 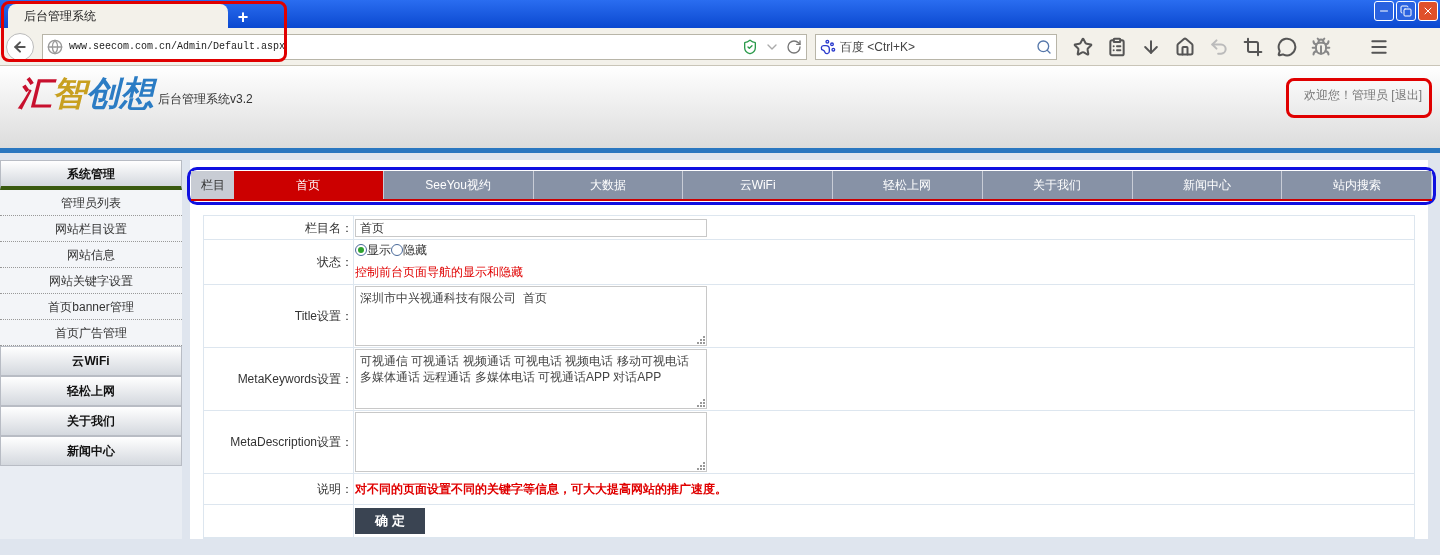 I want to click on browser-tab: 后台管理系统, so click(x=118, y=16).